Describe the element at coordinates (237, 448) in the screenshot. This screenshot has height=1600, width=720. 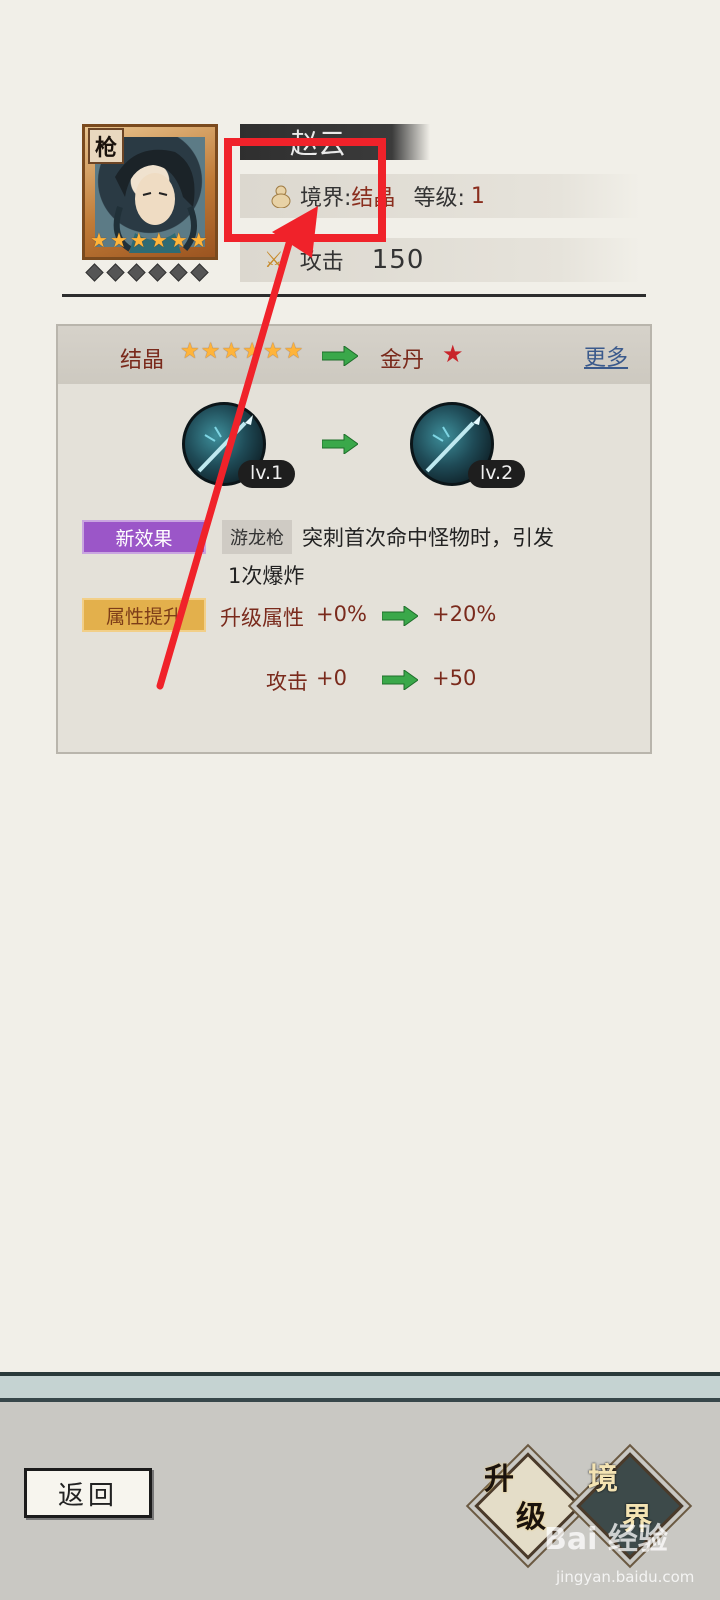
I see `annotation-arrow-icon` at that location.